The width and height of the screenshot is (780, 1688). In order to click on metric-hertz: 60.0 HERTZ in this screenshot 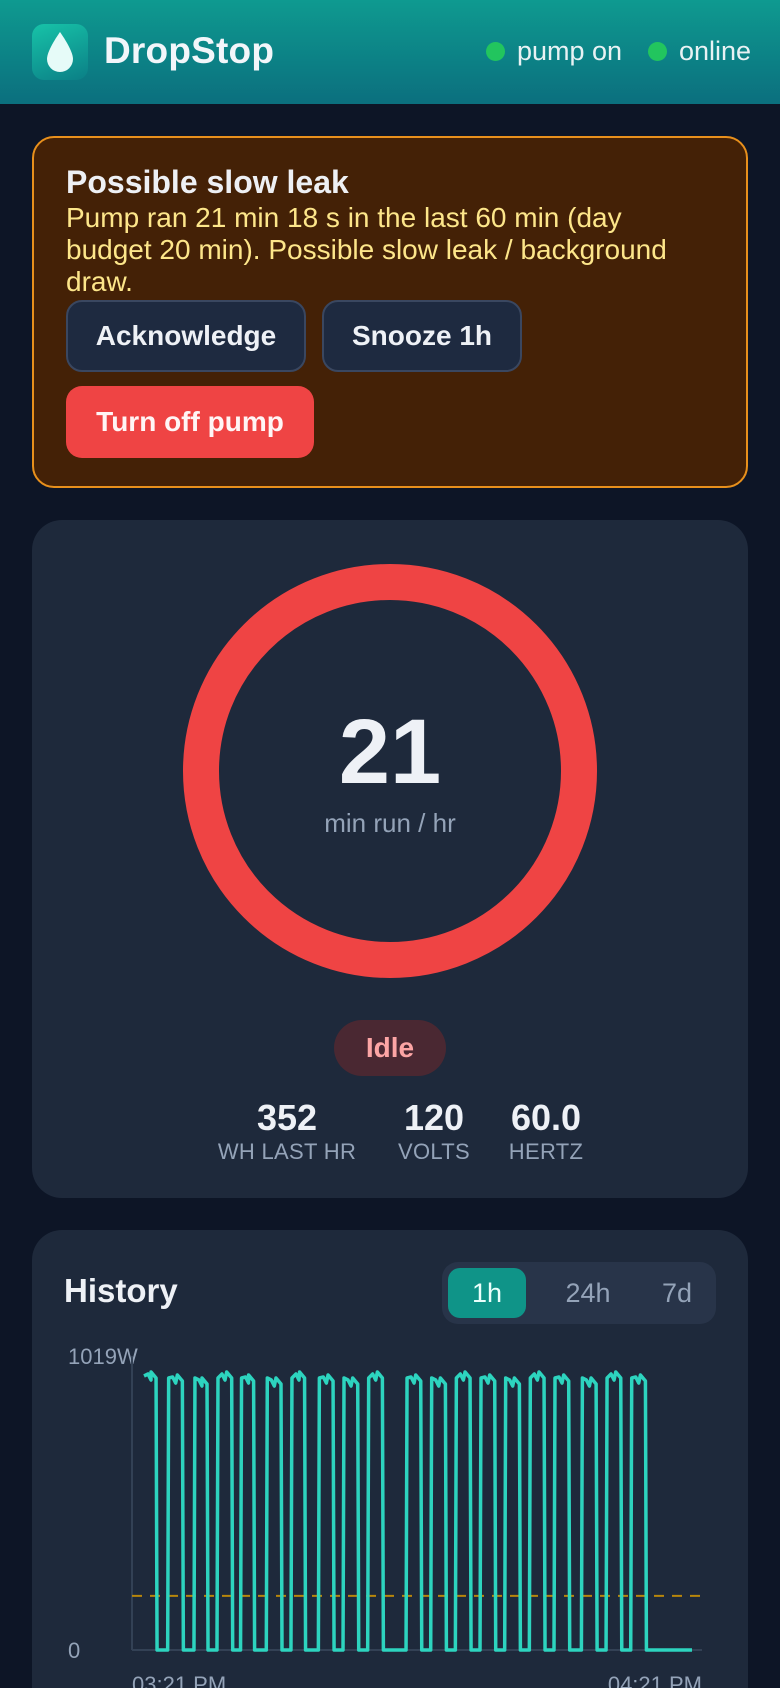, I will do `click(546, 1132)`.